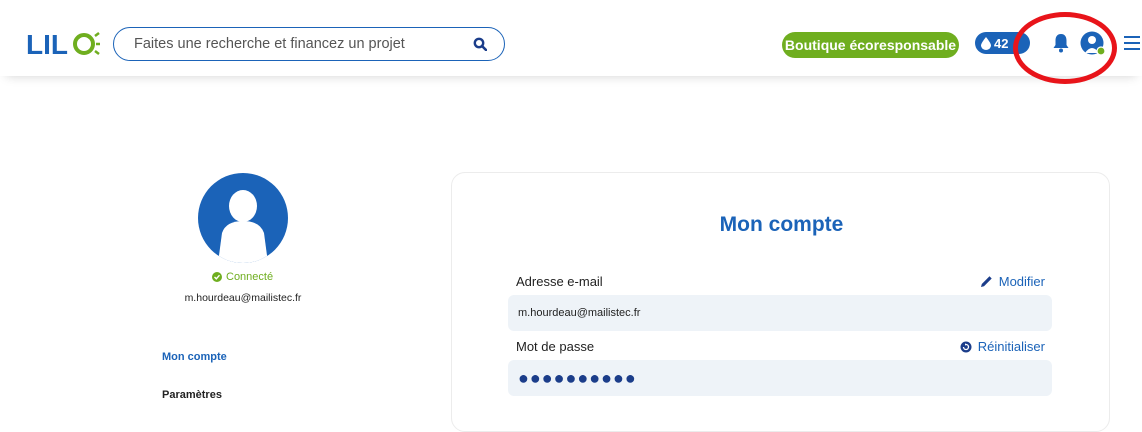  I want to click on svg-text: LIL, so click(47, 44).